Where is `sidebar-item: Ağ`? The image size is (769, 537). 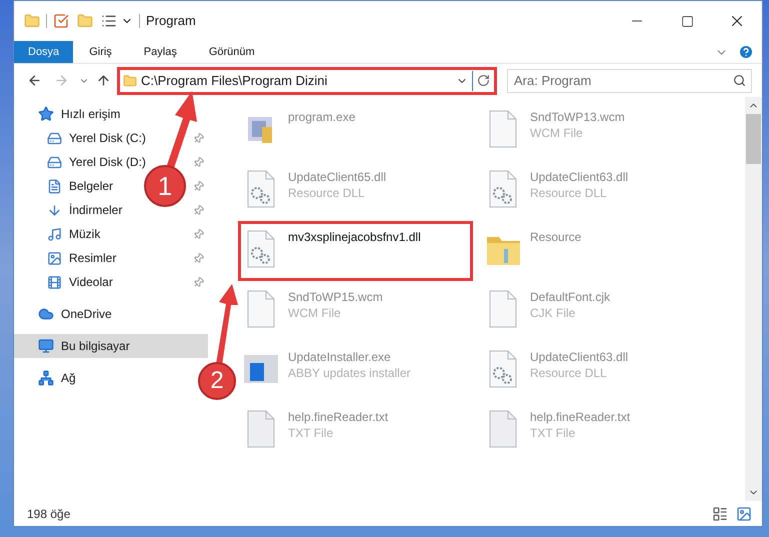 sidebar-item: Ağ is located at coordinates (49, 378).